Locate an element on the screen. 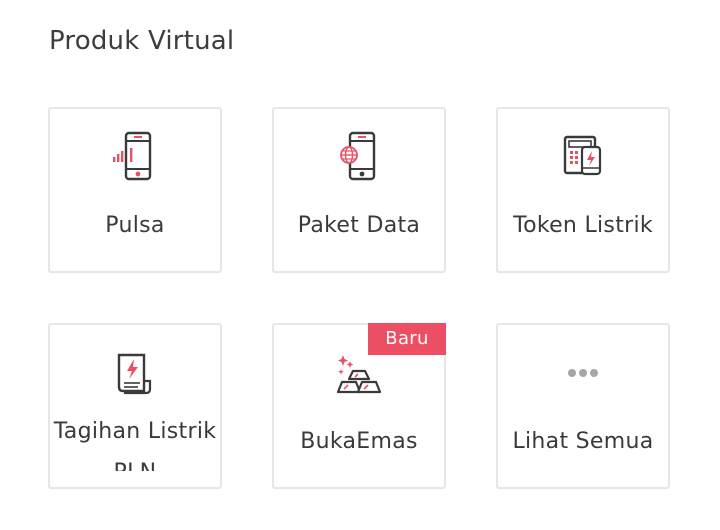 This screenshot has height=530, width=720. gold-bars-icon is located at coordinates (359, 374).